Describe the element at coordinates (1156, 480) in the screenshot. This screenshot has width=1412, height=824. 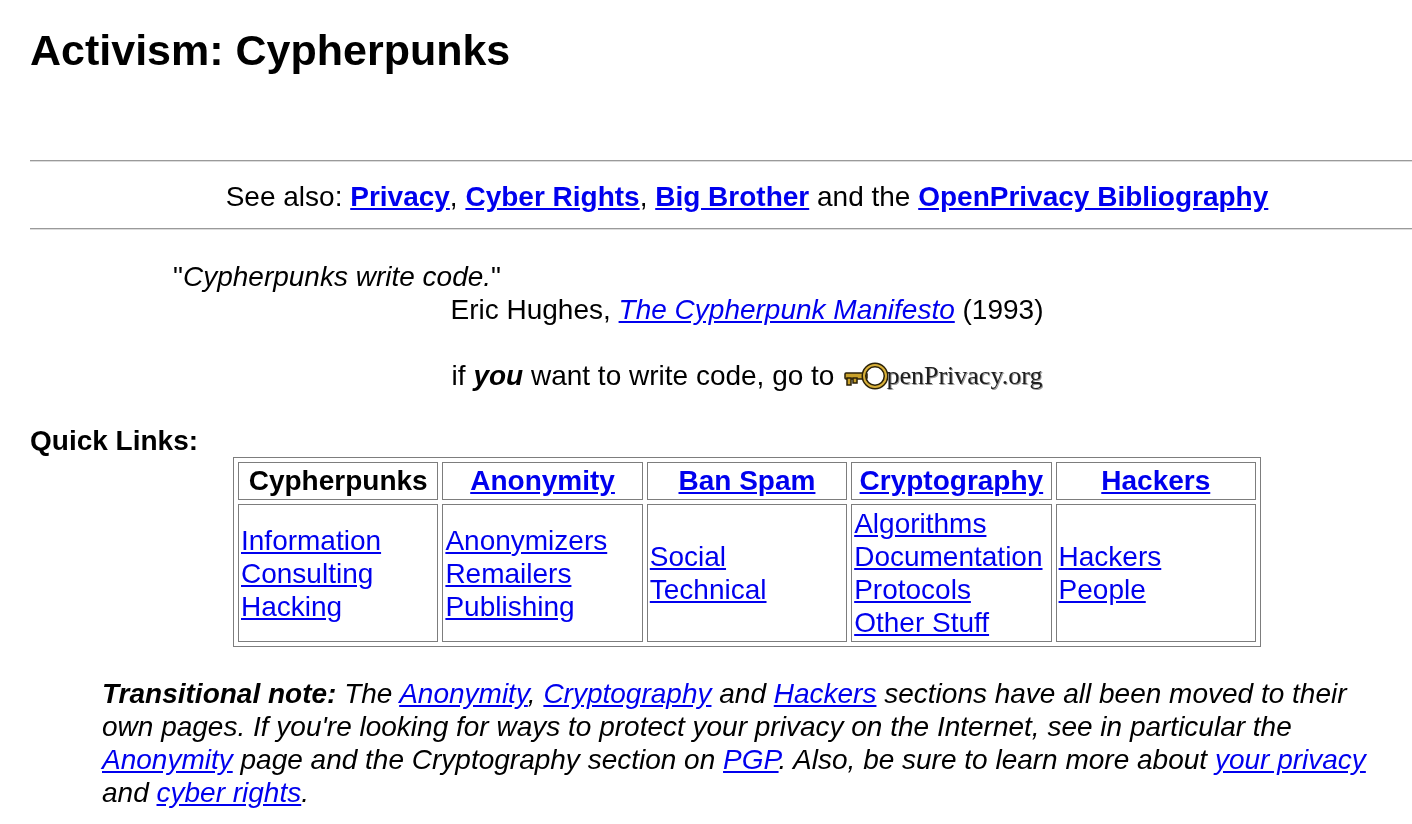
I see `header-link: Hackers` at that location.